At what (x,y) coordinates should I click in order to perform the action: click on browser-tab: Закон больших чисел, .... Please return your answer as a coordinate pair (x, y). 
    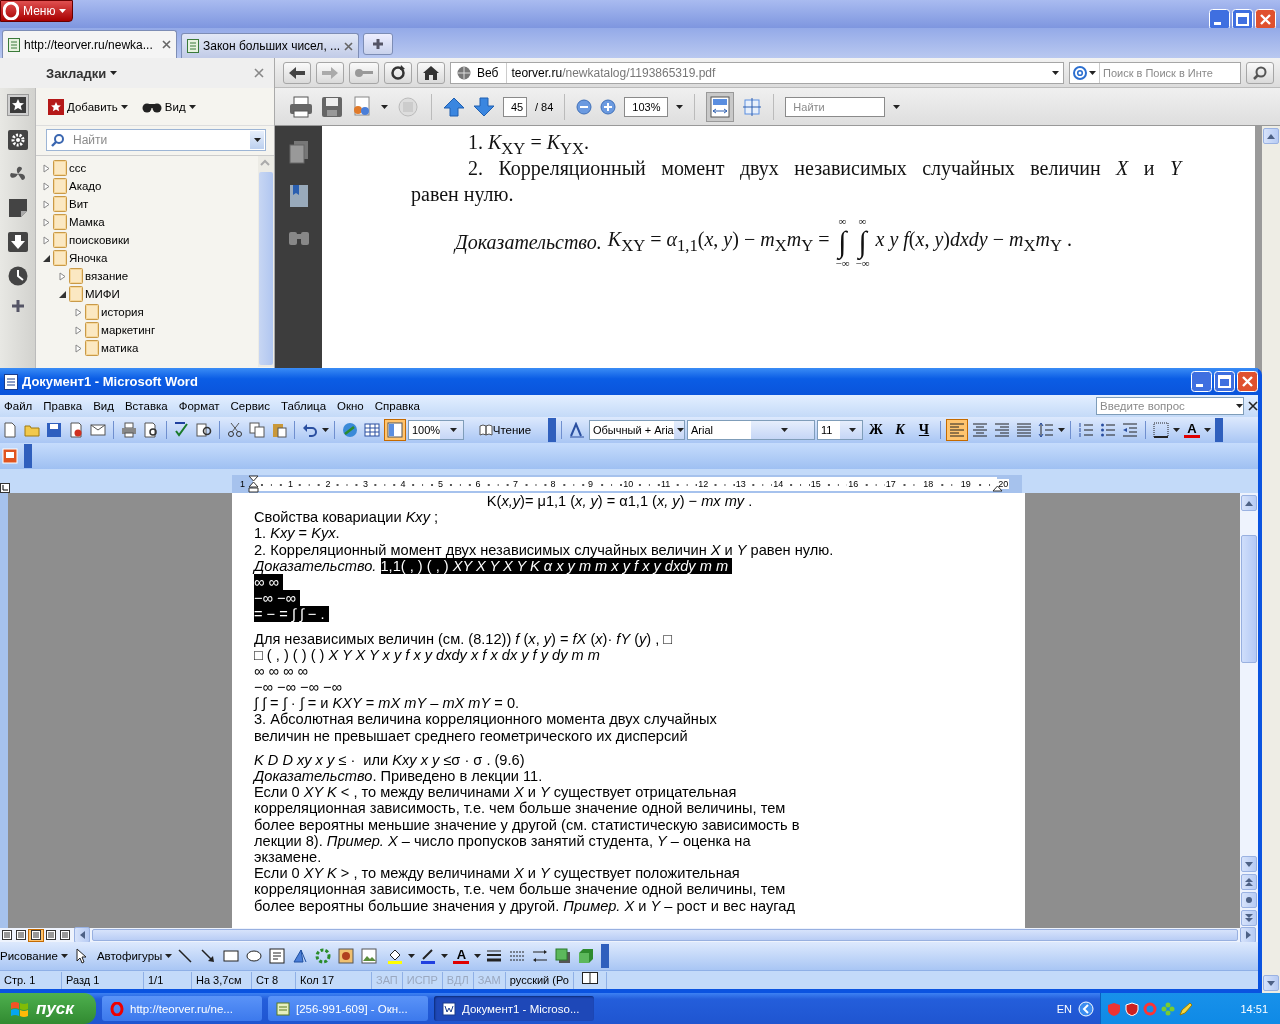
    Looking at the image, I should click on (270, 45).